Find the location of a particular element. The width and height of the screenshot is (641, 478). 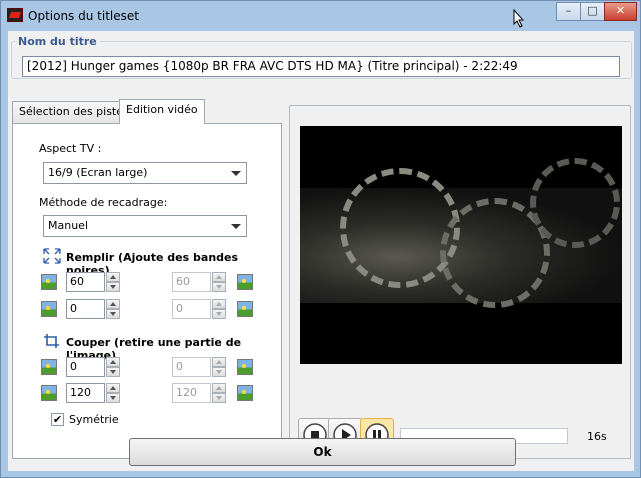

fill-bottom-right-value: 0 is located at coordinates (191, 309).